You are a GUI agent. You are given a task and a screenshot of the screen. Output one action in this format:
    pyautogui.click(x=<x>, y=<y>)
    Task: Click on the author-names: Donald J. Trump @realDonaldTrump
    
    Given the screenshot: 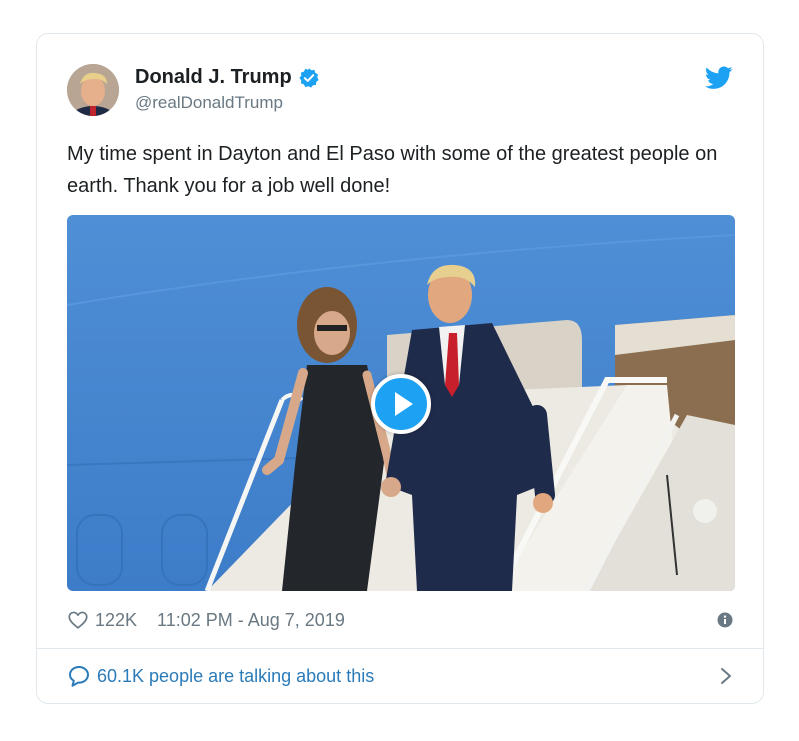 What is the action you would take?
    pyautogui.click(x=227, y=89)
    